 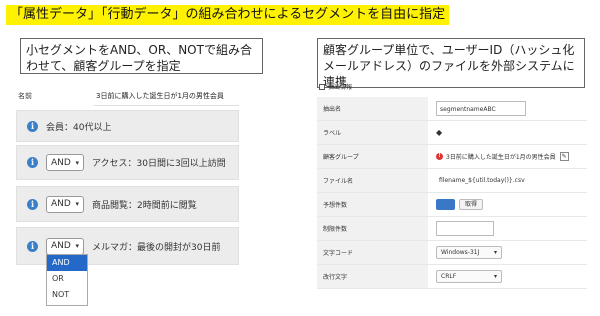 What do you see at coordinates (322, 86) in the screenshot?
I see `checkbox` at bounding box center [322, 86].